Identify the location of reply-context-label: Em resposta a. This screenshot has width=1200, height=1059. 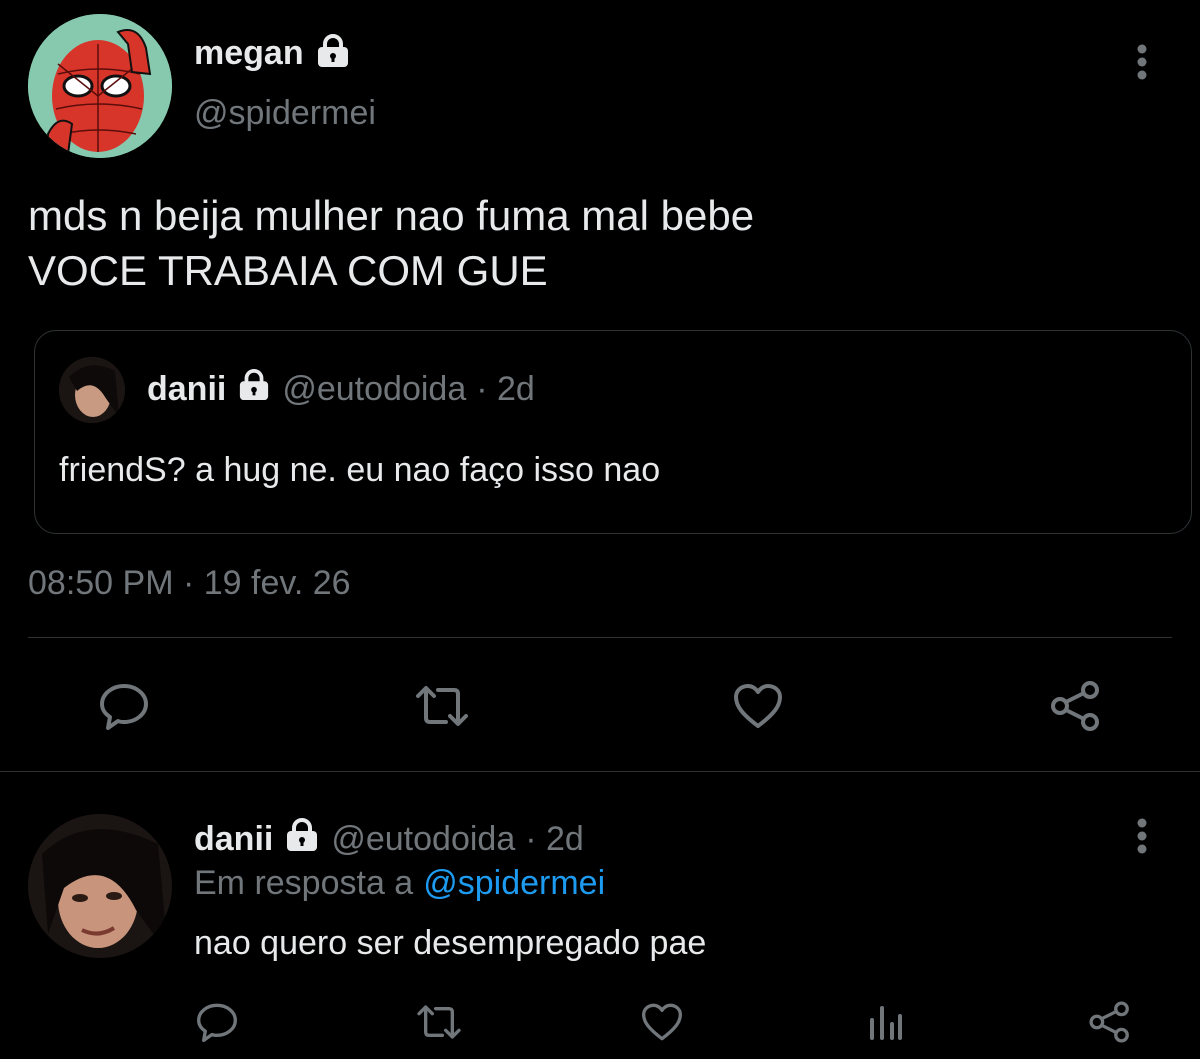
(304, 883).